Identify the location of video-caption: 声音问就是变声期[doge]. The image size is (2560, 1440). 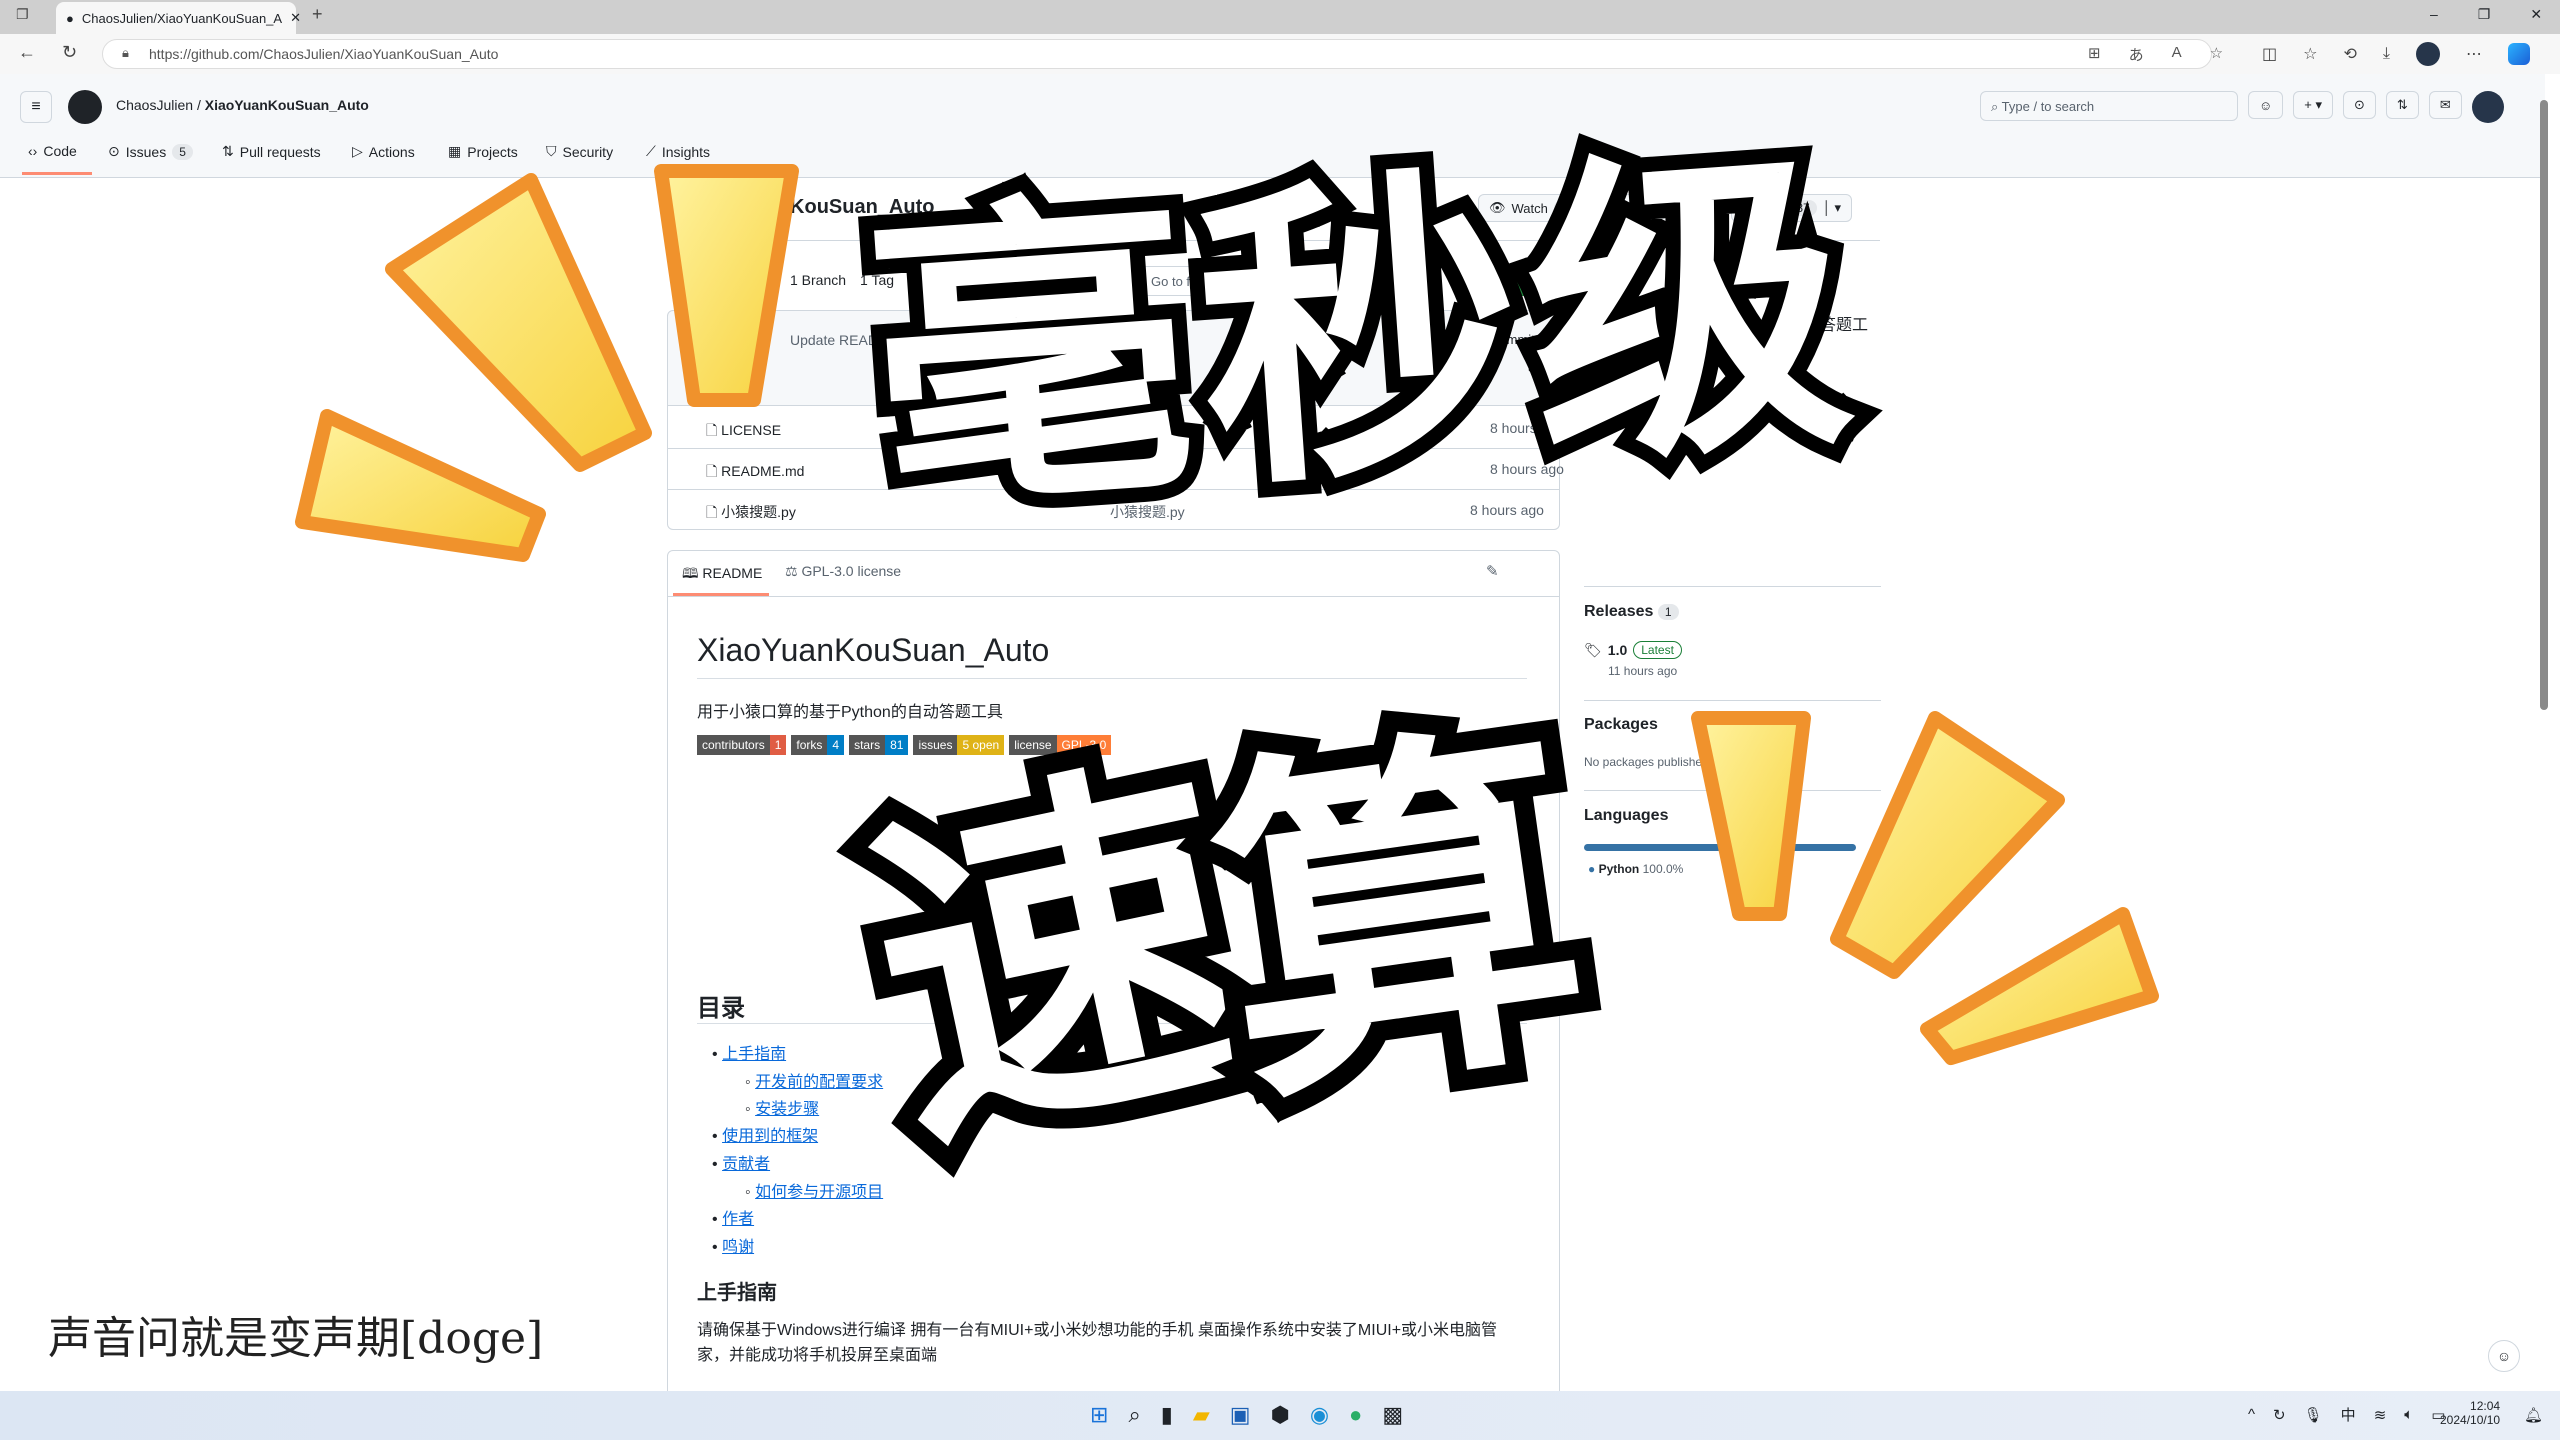
(296, 1338).